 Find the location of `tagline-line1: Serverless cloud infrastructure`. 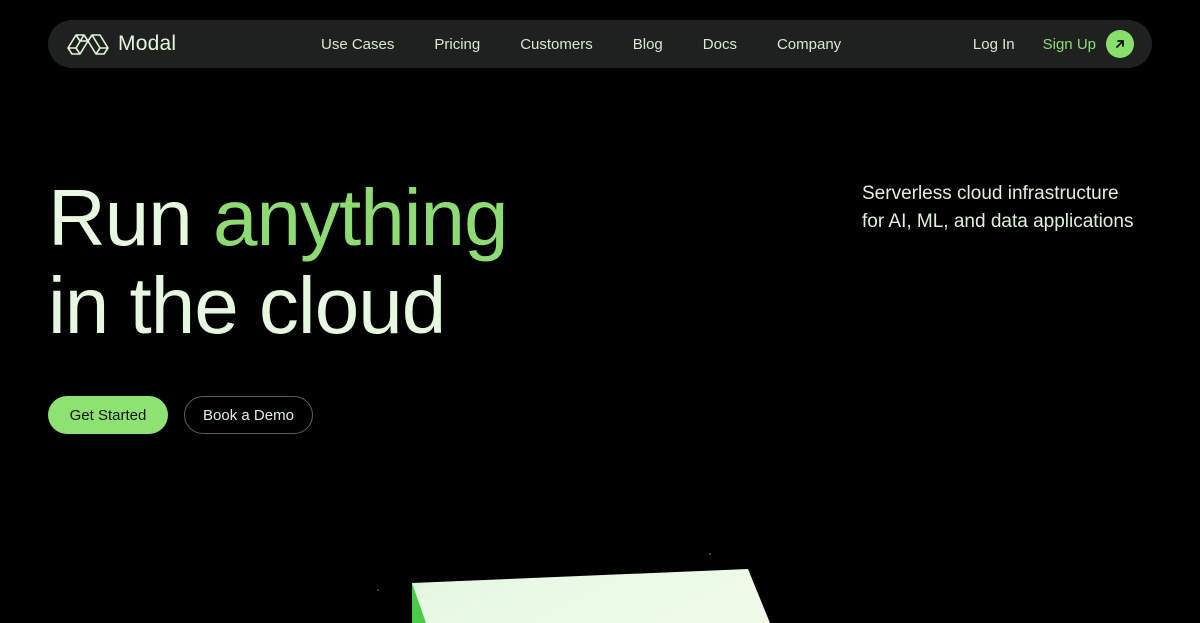

tagline-line1: Serverless cloud infrastructure is located at coordinates (990, 193).